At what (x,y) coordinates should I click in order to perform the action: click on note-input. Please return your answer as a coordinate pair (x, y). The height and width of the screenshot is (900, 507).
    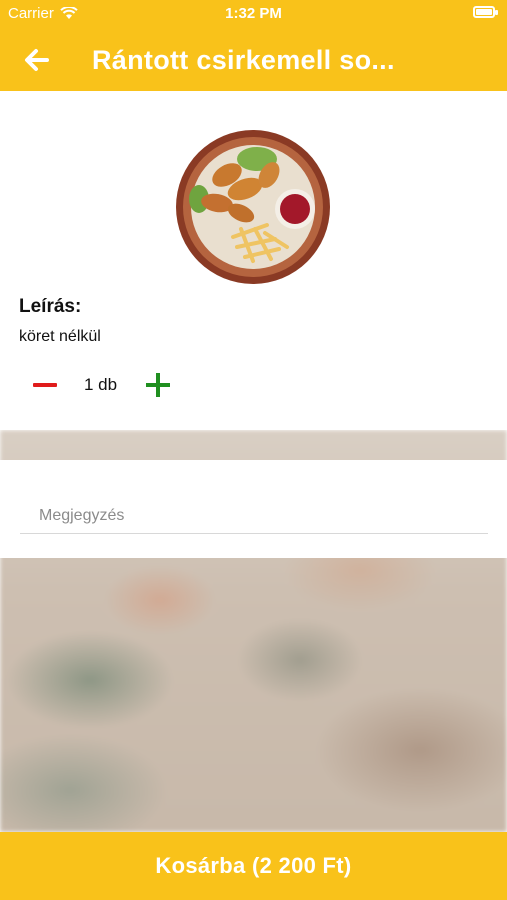
    Looking at the image, I should click on (254, 516).